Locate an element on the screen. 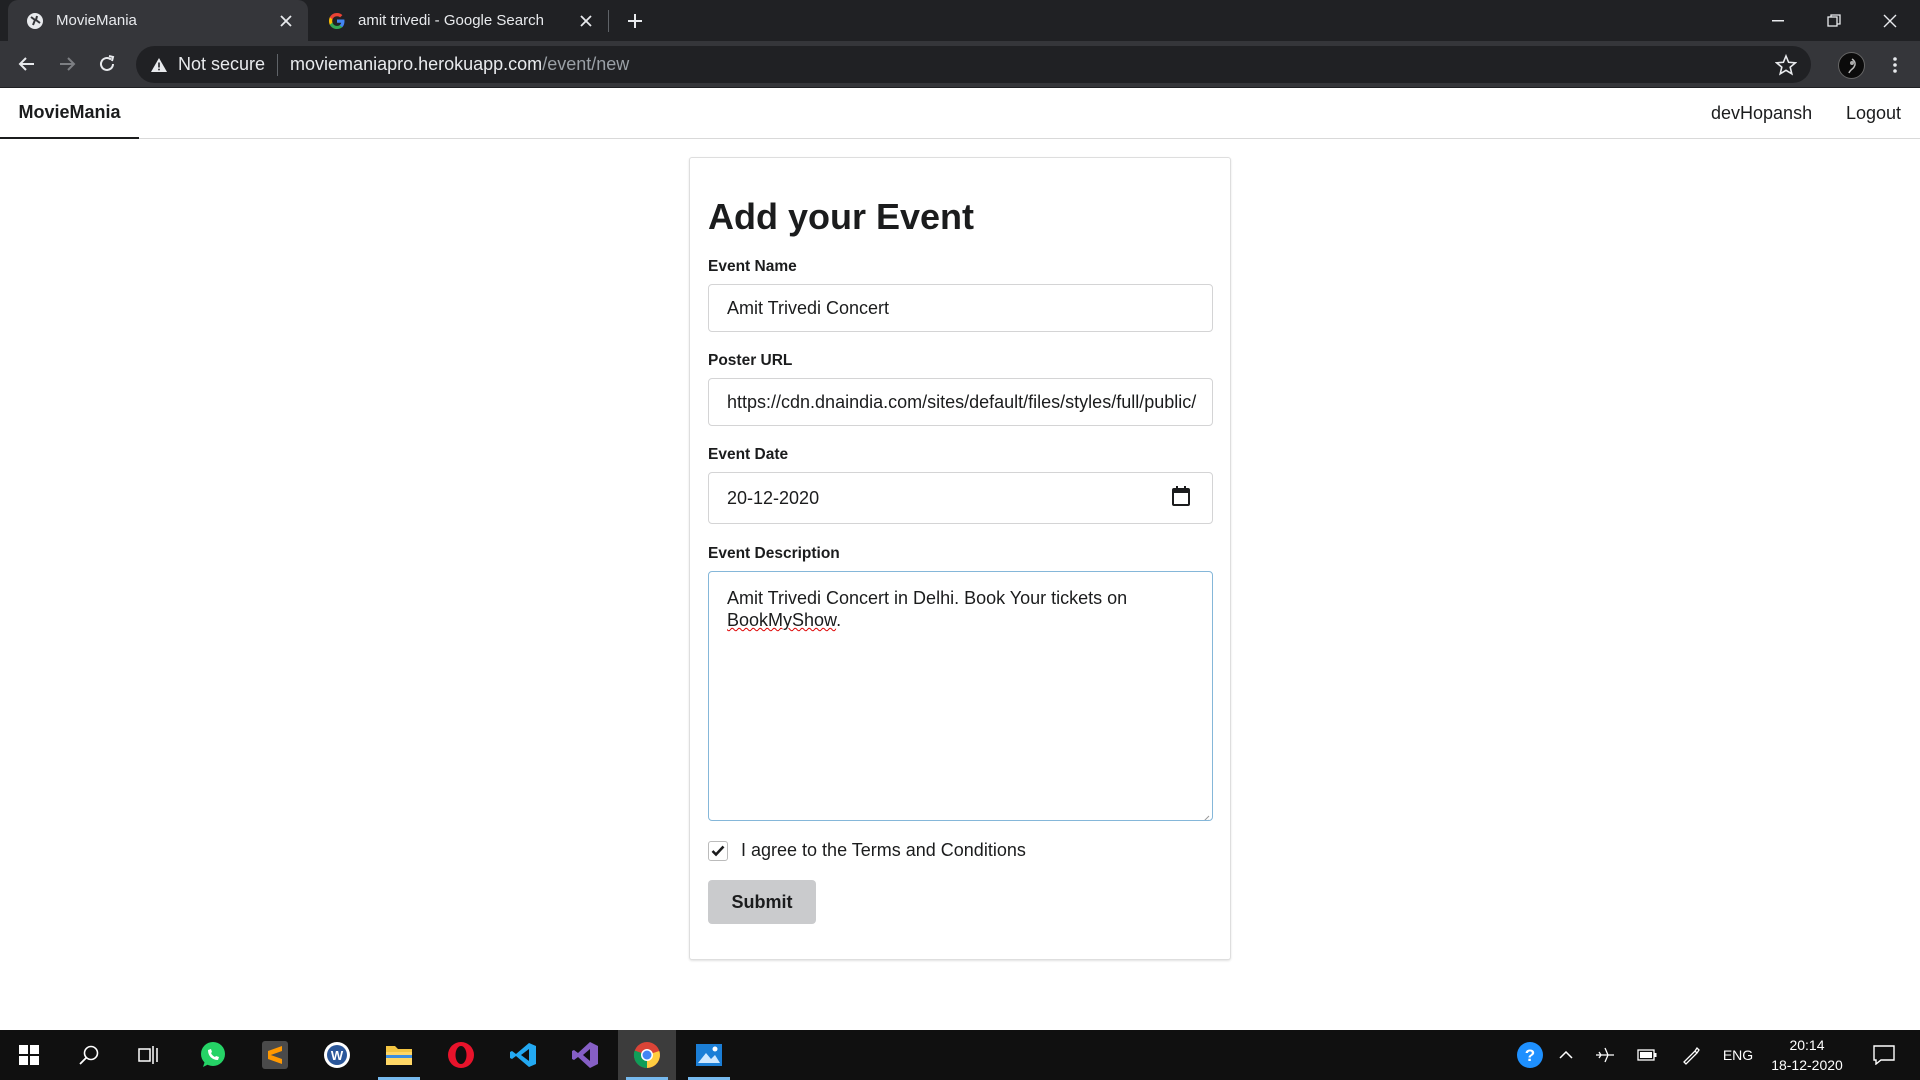  photos-icon is located at coordinates (709, 1055).